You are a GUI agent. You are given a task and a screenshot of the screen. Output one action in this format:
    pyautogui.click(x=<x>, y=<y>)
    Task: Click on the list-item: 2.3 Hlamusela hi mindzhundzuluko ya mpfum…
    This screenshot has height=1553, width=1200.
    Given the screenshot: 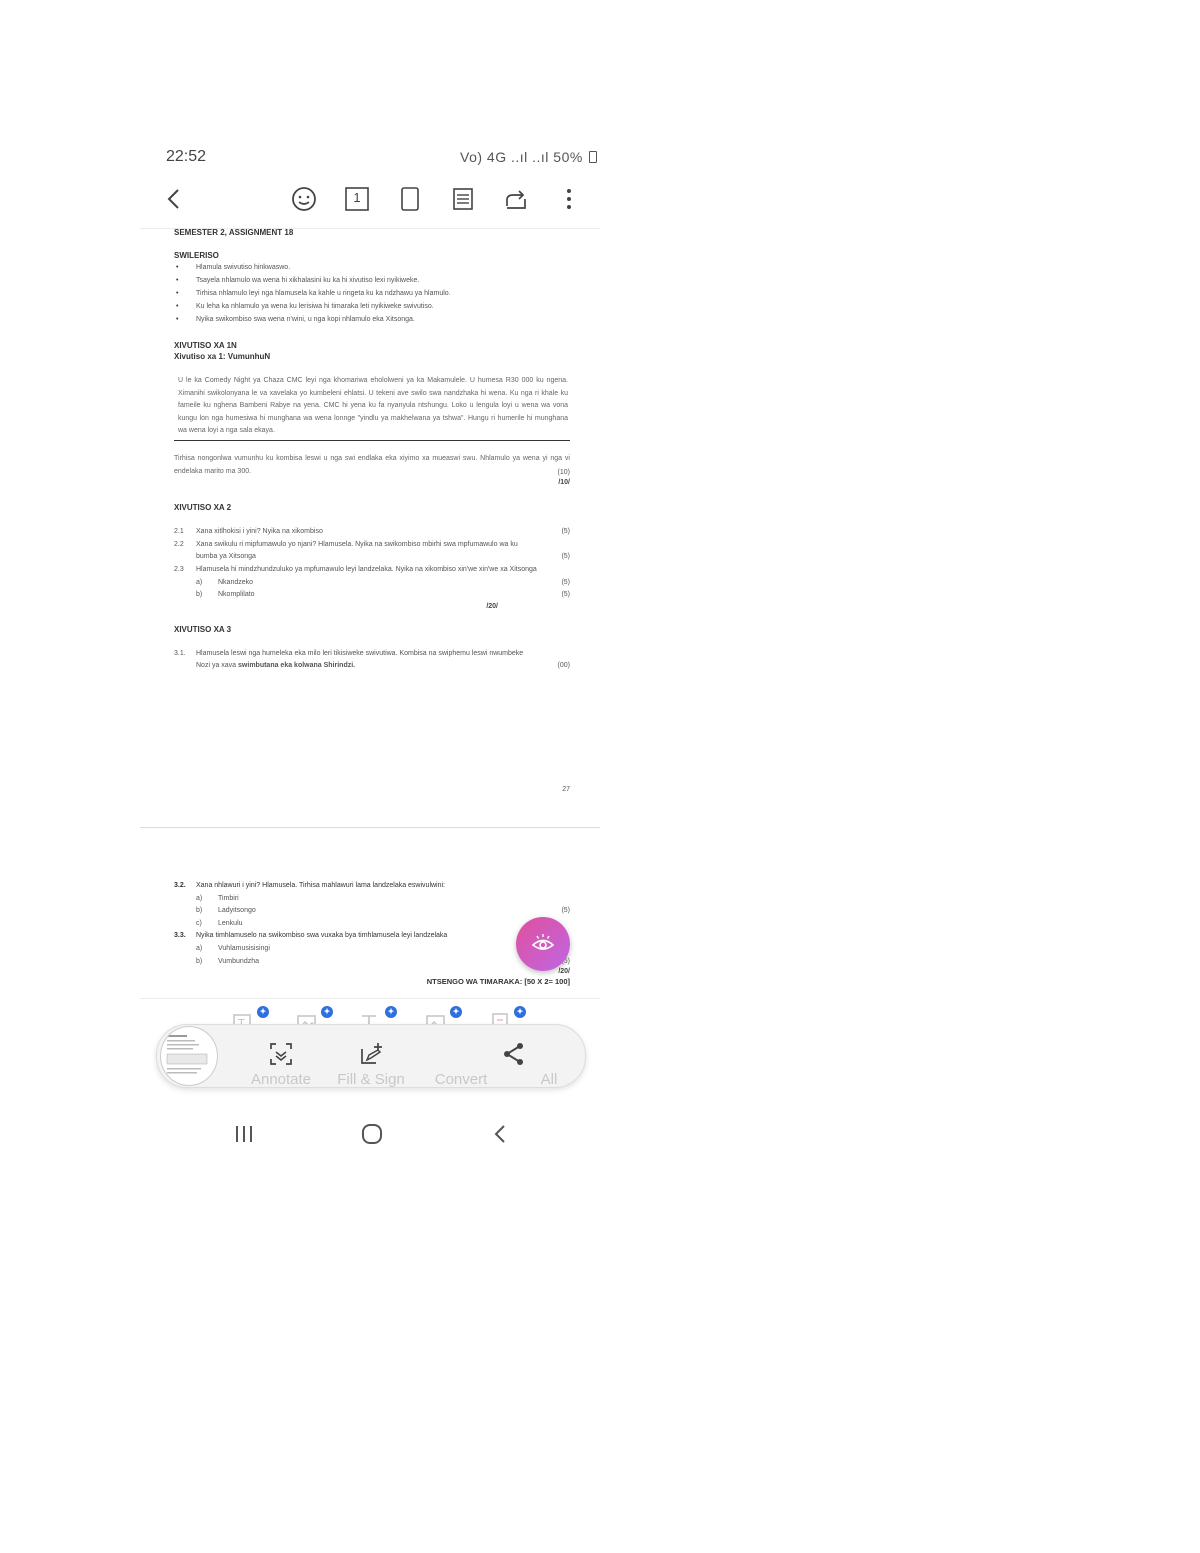 What is the action you would take?
    pyautogui.click(x=372, y=570)
    